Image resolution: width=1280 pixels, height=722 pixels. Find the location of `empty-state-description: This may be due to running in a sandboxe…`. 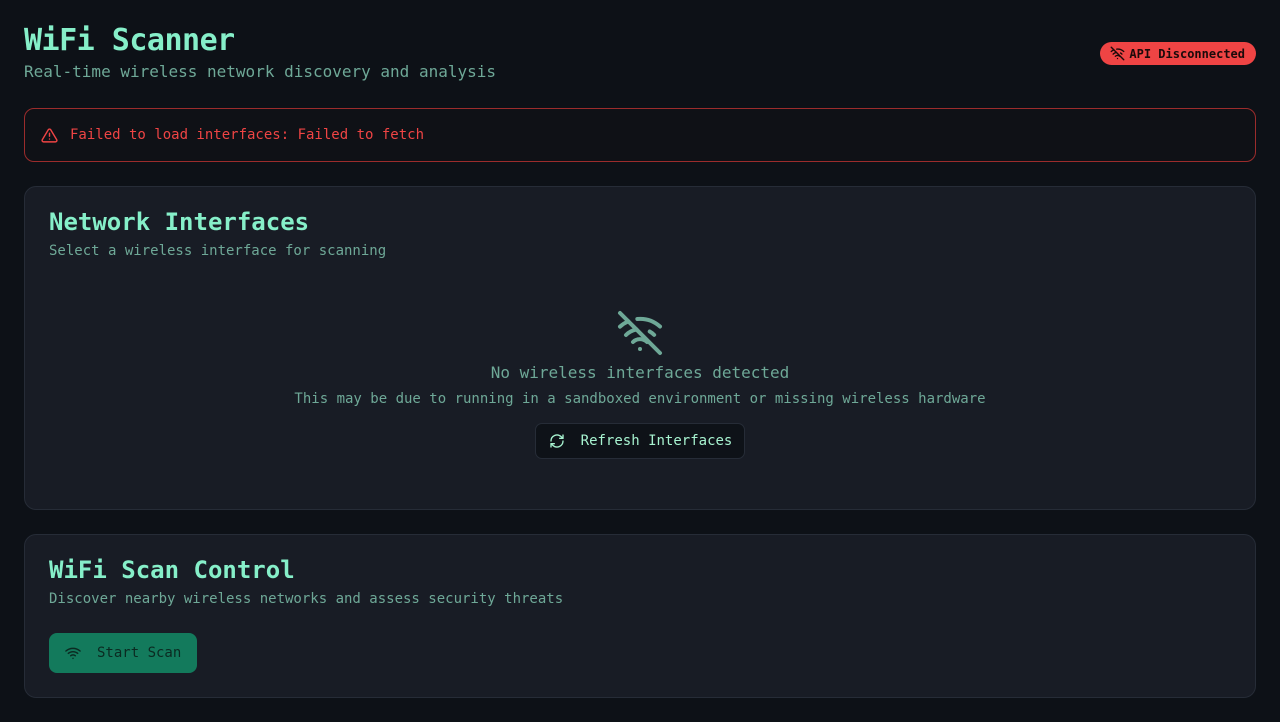

empty-state-description: This may be due to running in a sandboxe… is located at coordinates (640, 399).